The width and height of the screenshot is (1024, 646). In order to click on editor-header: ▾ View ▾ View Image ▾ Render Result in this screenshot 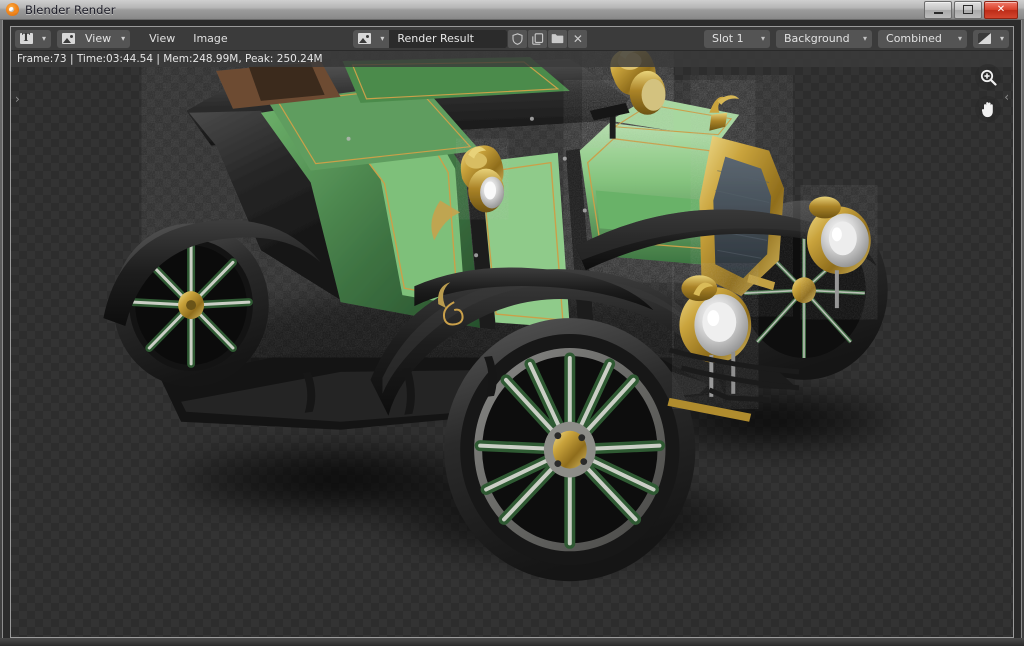, I will do `click(512, 39)`.